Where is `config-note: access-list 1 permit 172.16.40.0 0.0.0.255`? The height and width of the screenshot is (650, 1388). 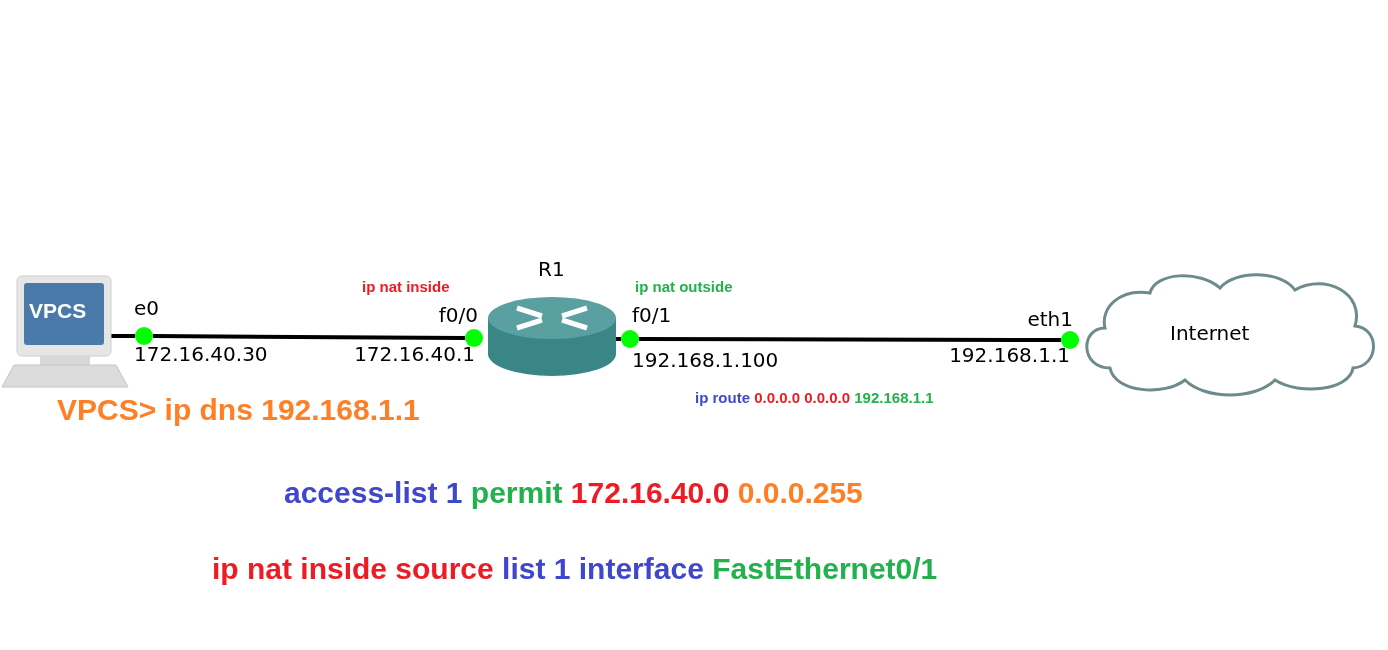
config-note: access-list 1 permit 172.16.40.0 0.0.0.255 is located at coordinates (573, 493).